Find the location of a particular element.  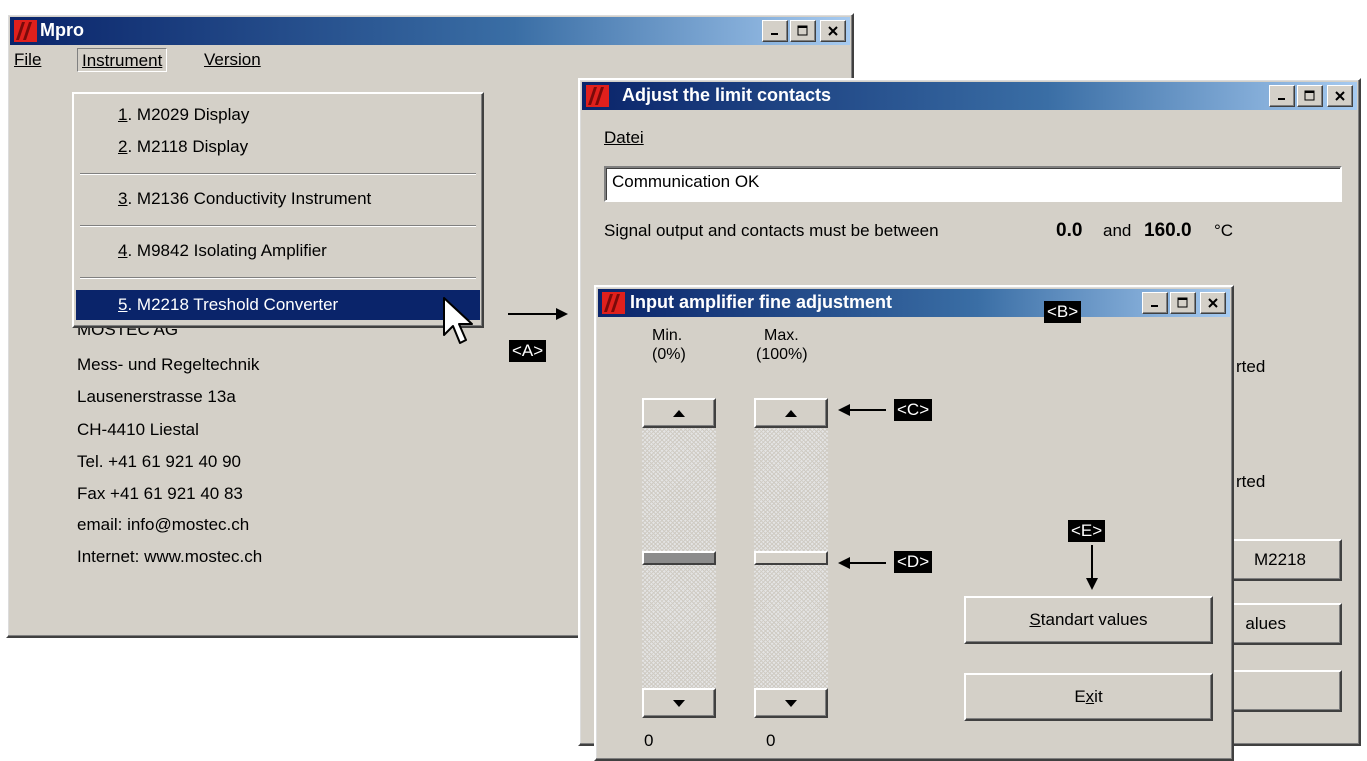

status-text: Communication OK is located at coordinates (686, 181).